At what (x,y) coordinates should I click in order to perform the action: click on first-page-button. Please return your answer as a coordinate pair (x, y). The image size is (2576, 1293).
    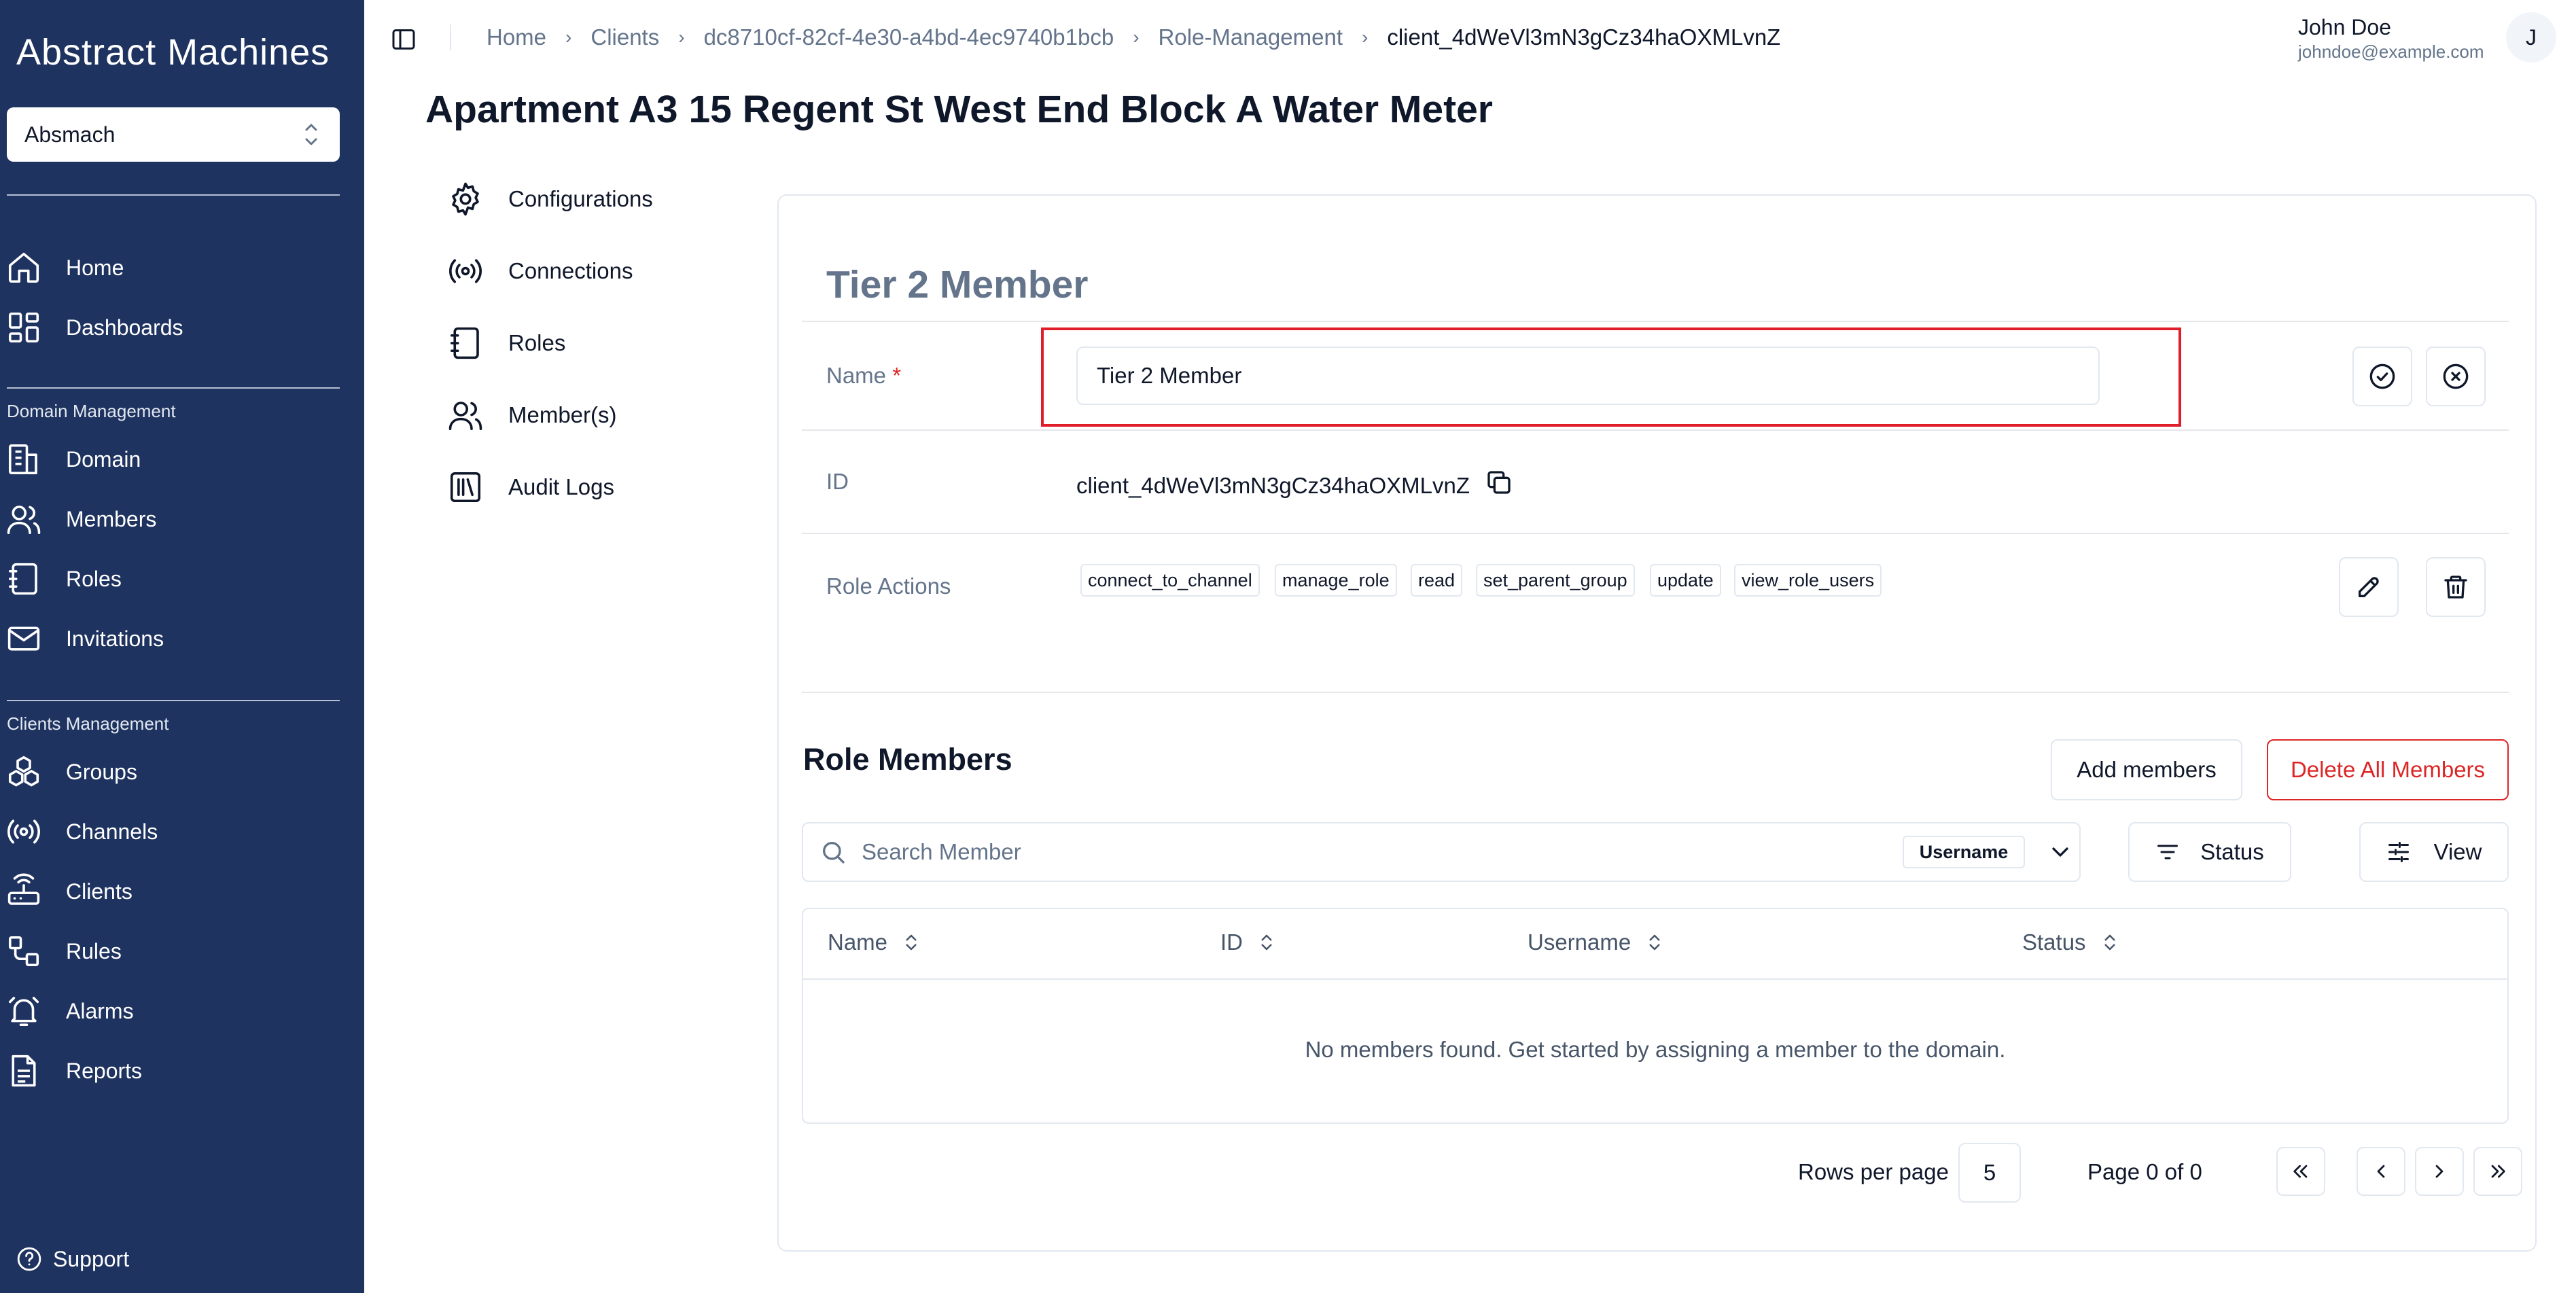
    Looking at the image, I should click on (2300, 1171).